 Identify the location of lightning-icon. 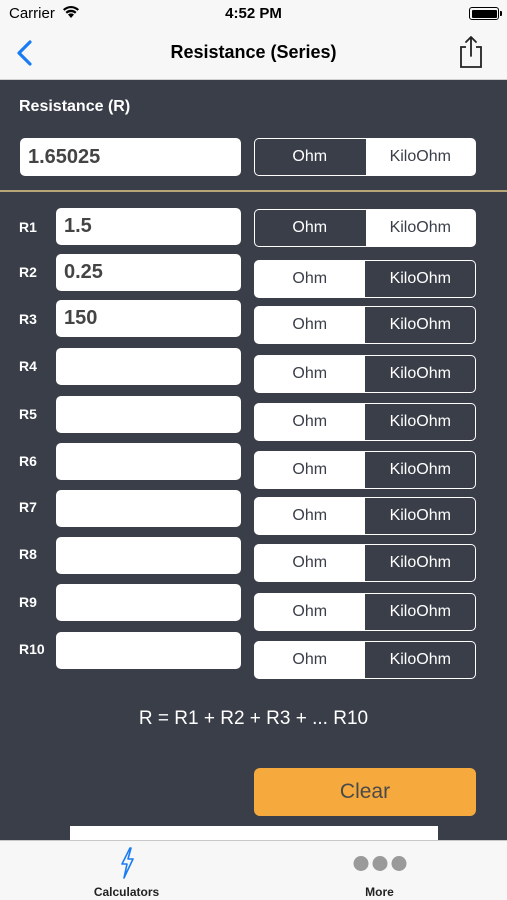
(127, 863).